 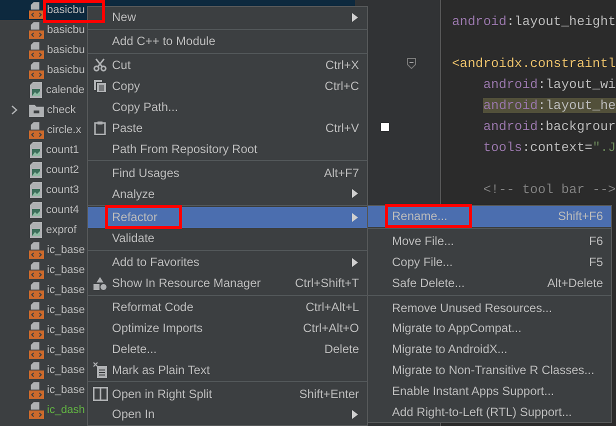 What do you see at coordinates (549, 126) in the screenshot?
I see `code-line: android:backgrour` at bounding box center [549, 126].